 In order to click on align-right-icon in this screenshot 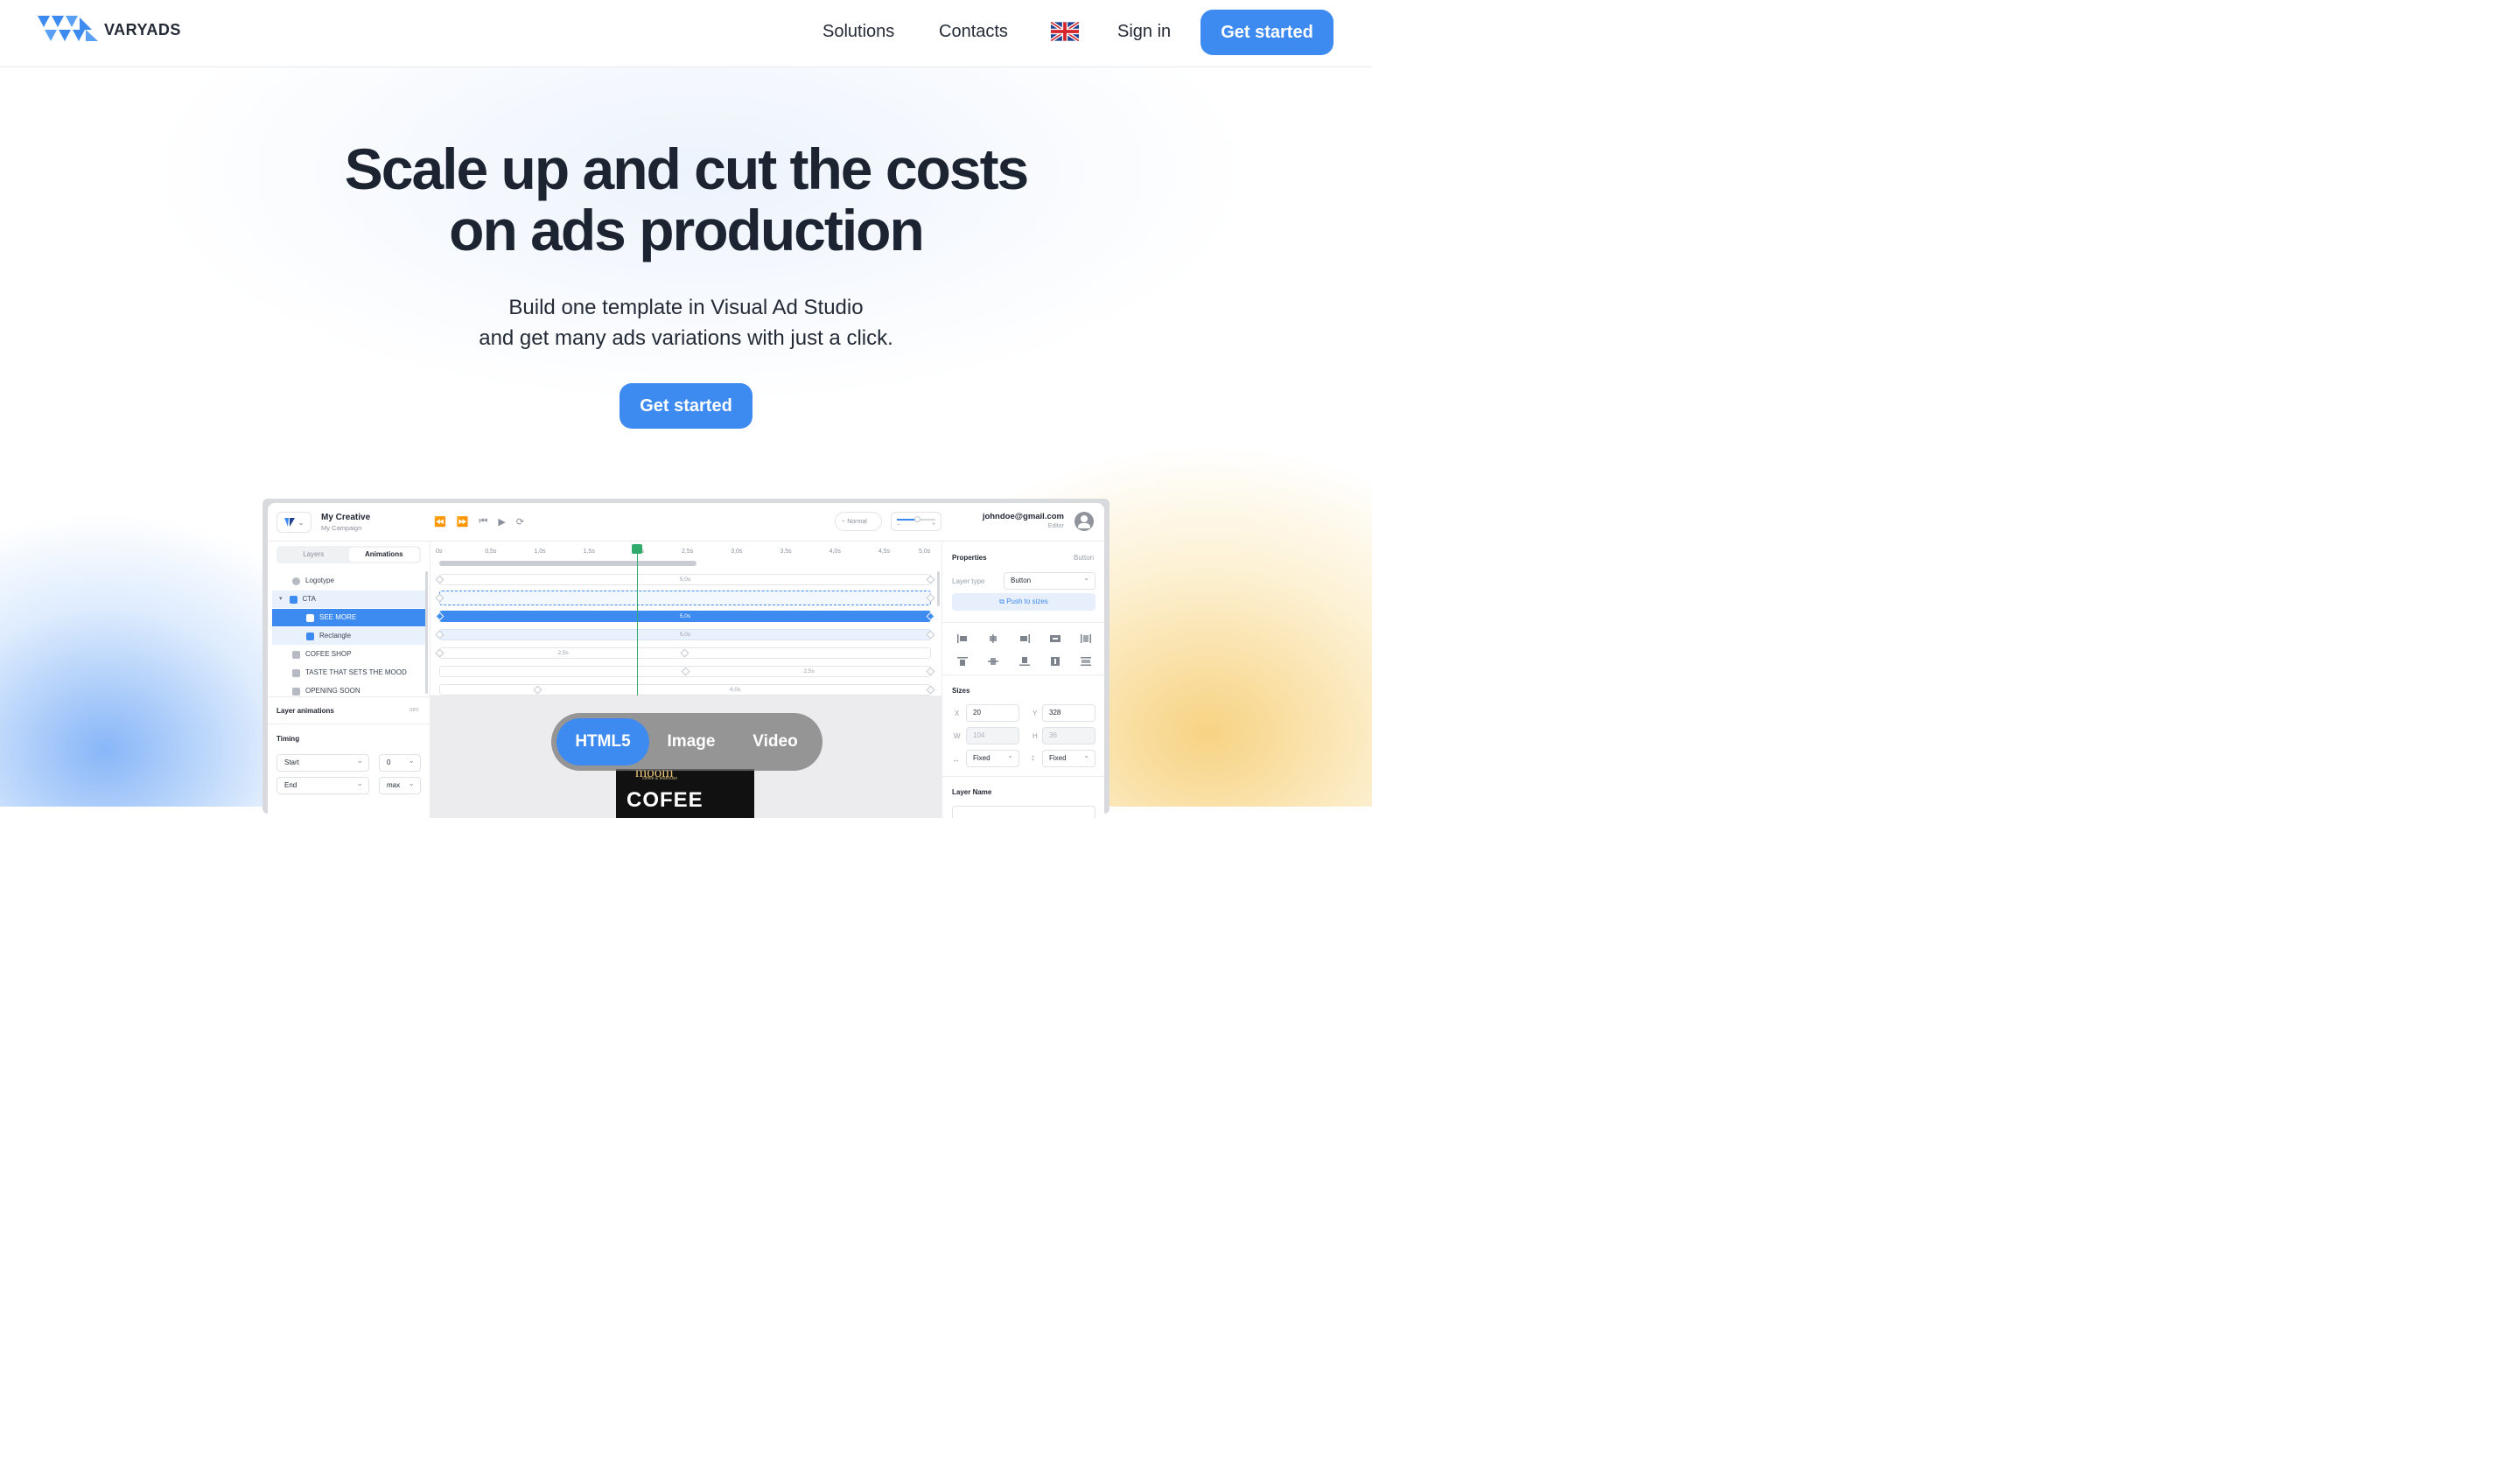, I will do `click(1024, 638)`.